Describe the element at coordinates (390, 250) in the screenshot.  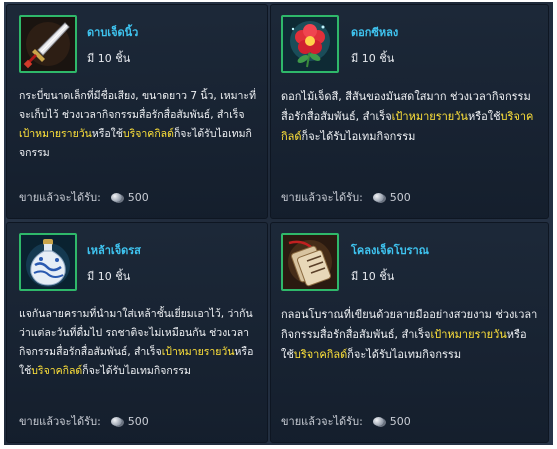
I see `item-name: โคลงเจ็ดโบราณ` at that location.